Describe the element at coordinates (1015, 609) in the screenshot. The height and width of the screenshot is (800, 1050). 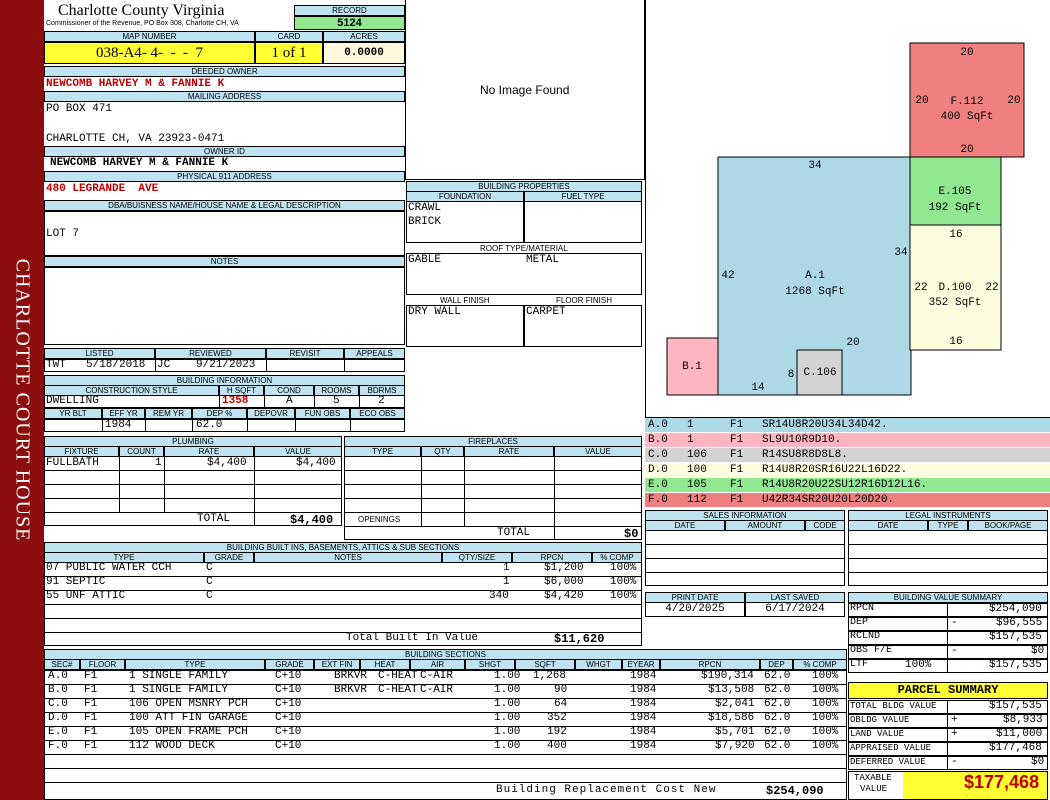
I see `value-summary-value: $254,090` at that location.